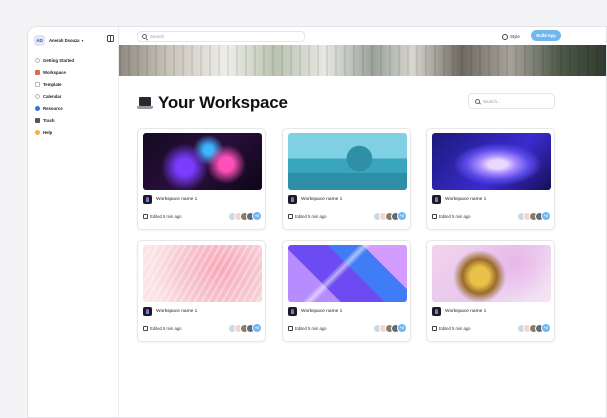 Image resolution: width=607 pixels, height=418 pixels. I want to click on sidebar-item-resource: Resource, so click(74, 108).